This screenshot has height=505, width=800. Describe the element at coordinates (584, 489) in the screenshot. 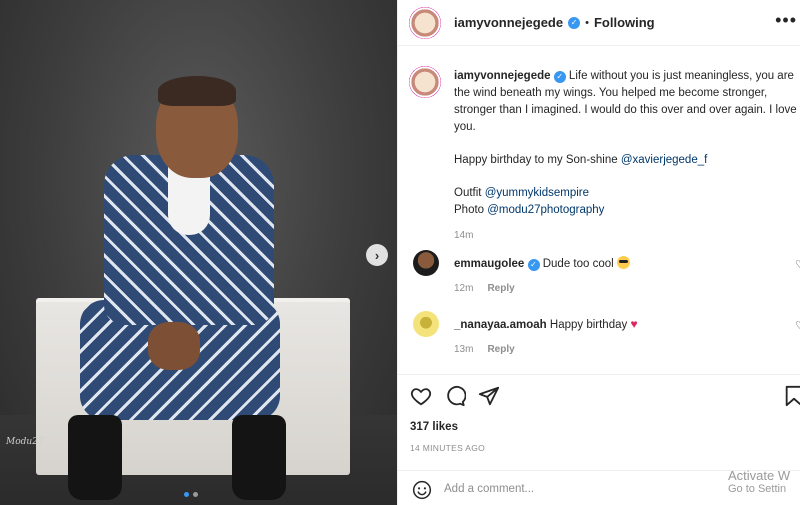

I see `add-comment-input` at that location.